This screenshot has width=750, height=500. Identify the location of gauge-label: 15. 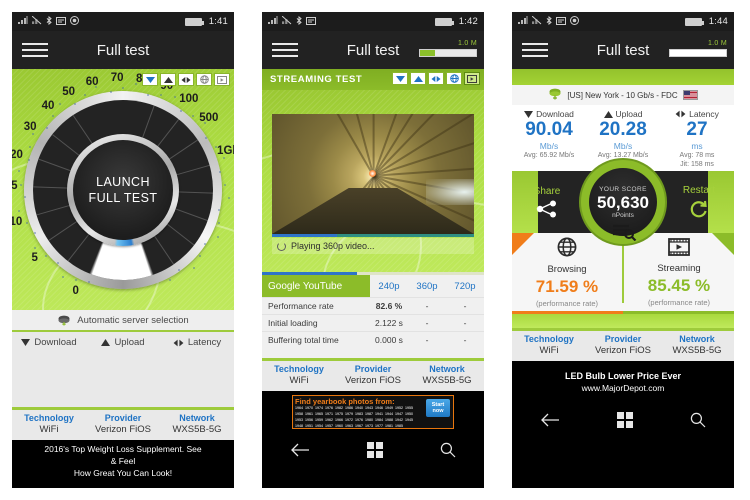
(15, 185).